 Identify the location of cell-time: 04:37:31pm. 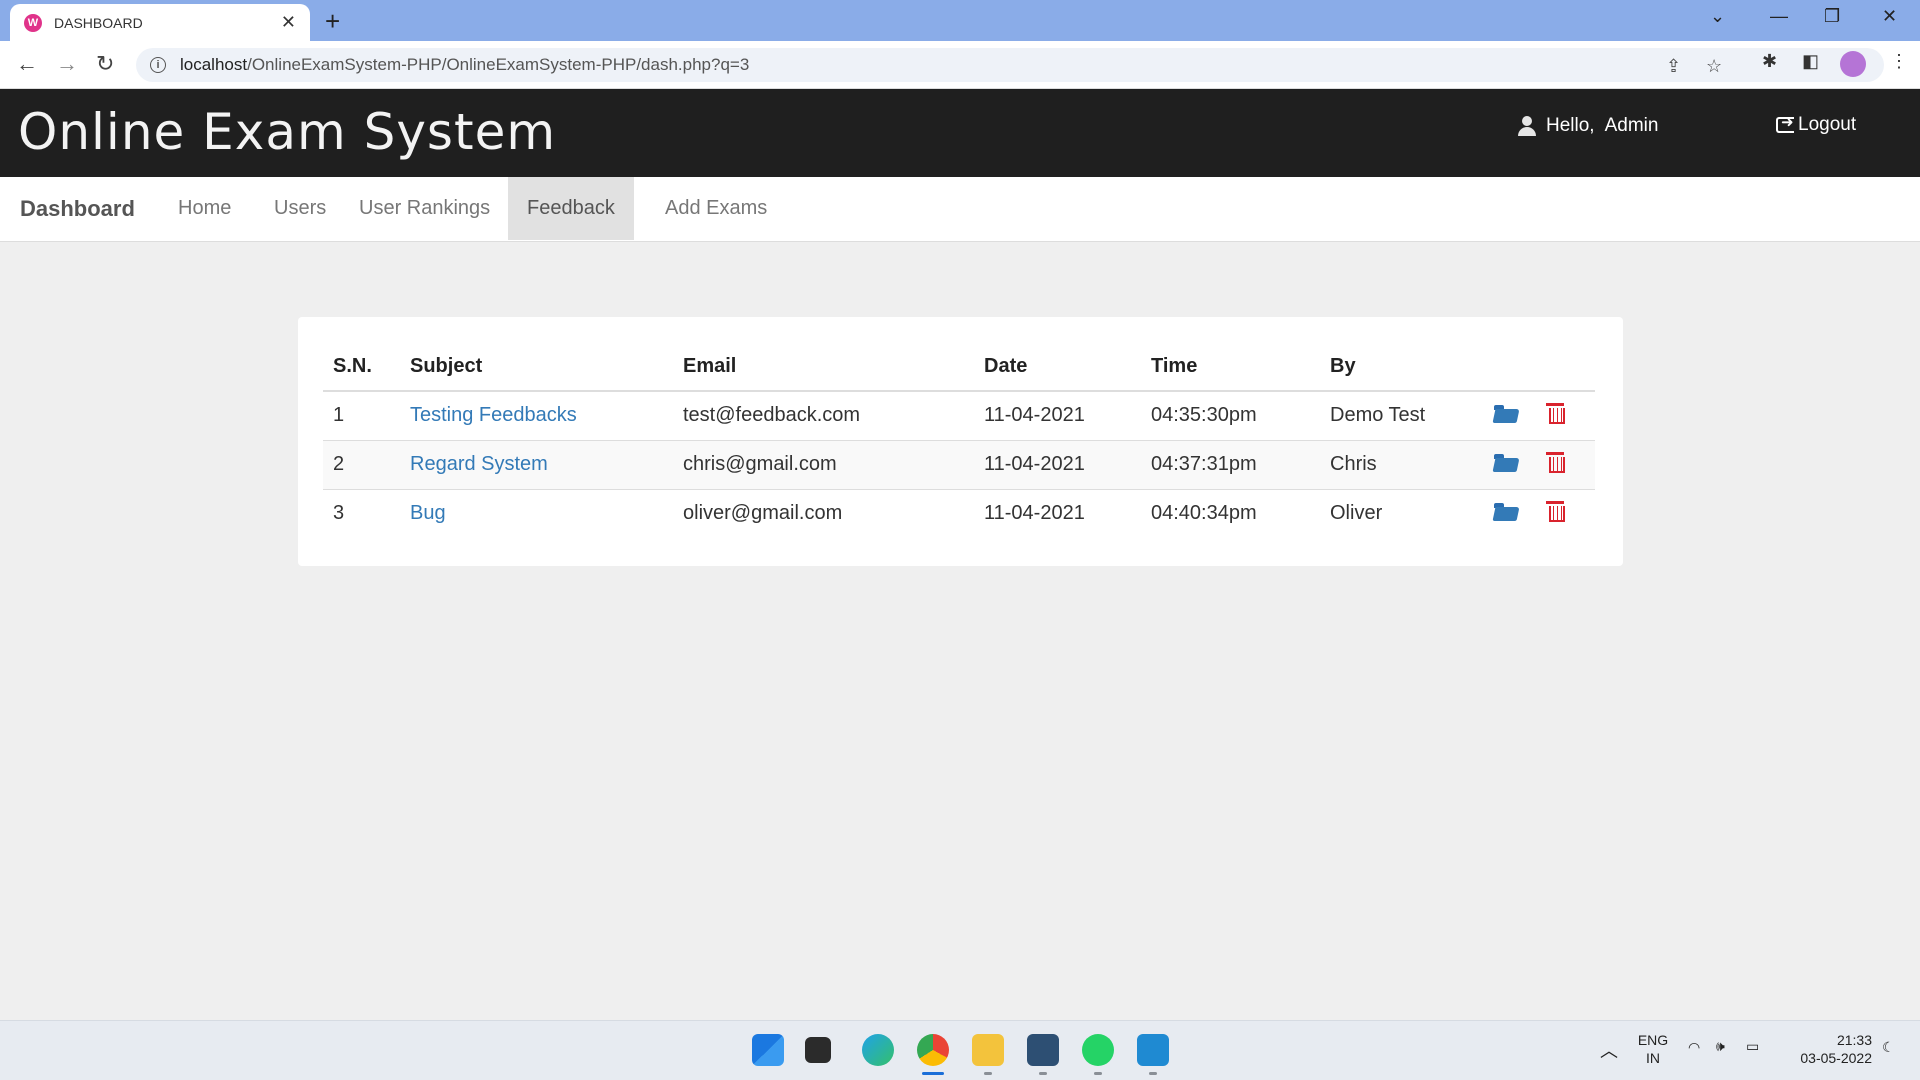
(1230, 464).